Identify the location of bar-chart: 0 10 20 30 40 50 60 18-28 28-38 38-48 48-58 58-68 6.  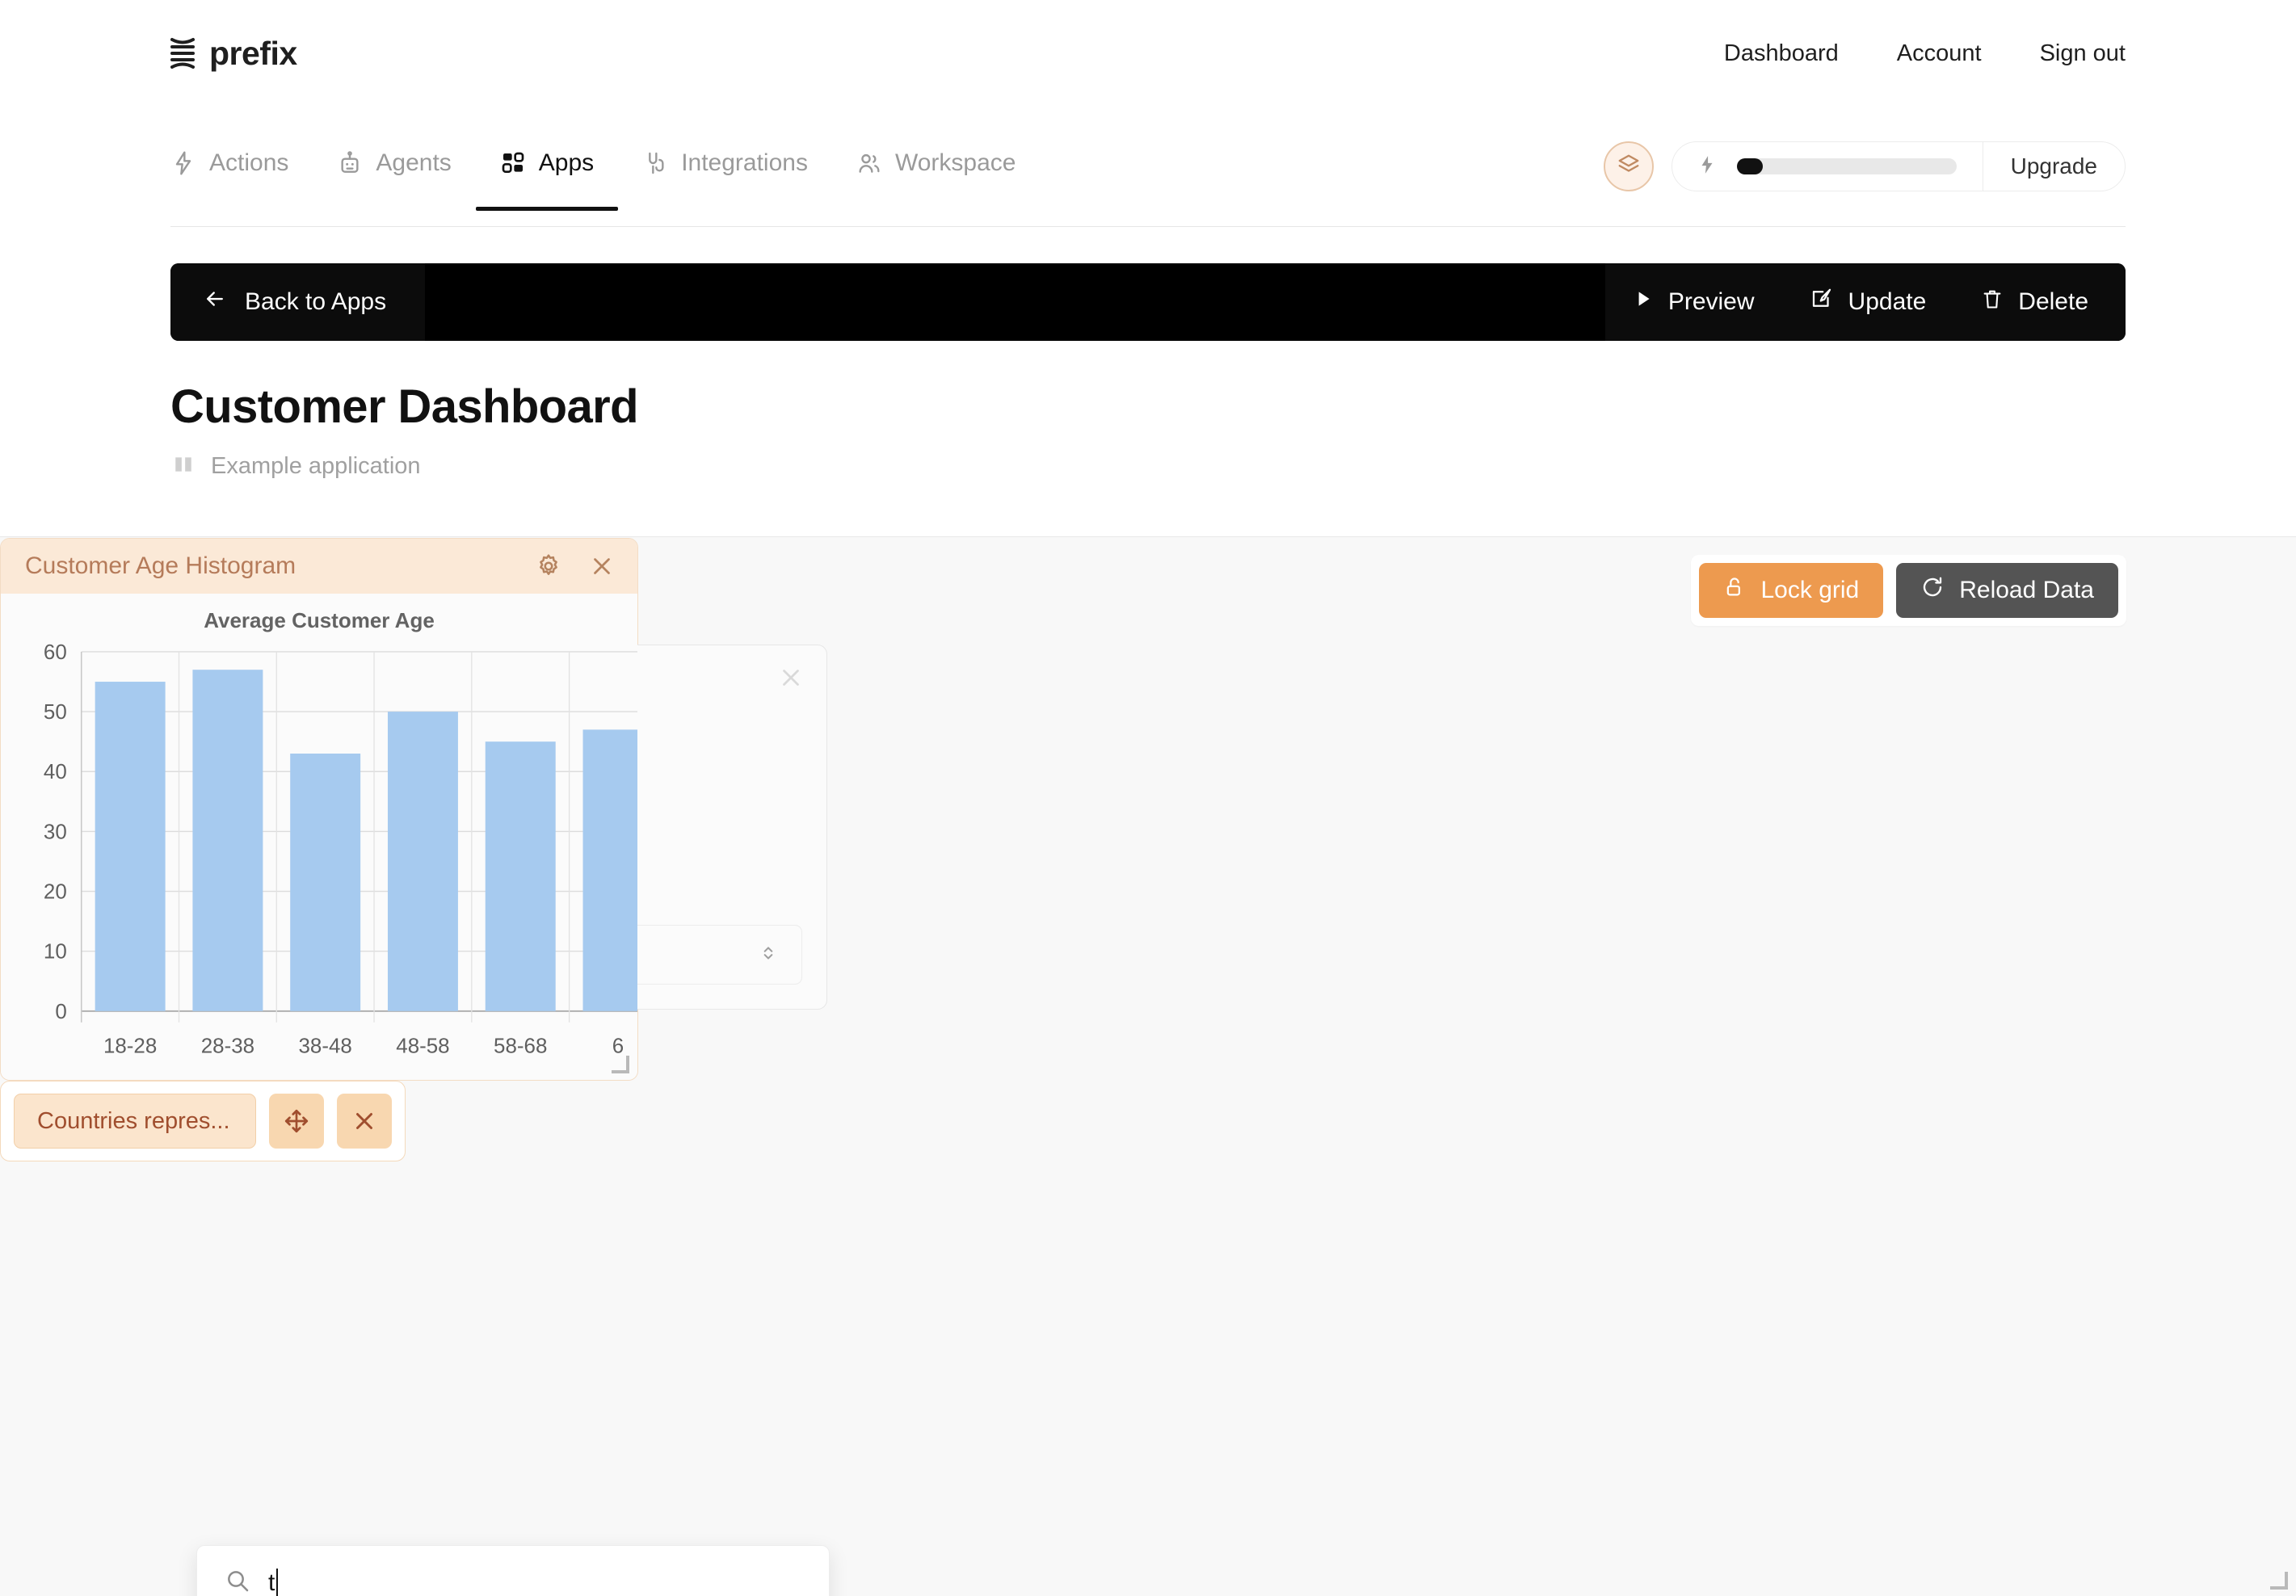
(340, 850).